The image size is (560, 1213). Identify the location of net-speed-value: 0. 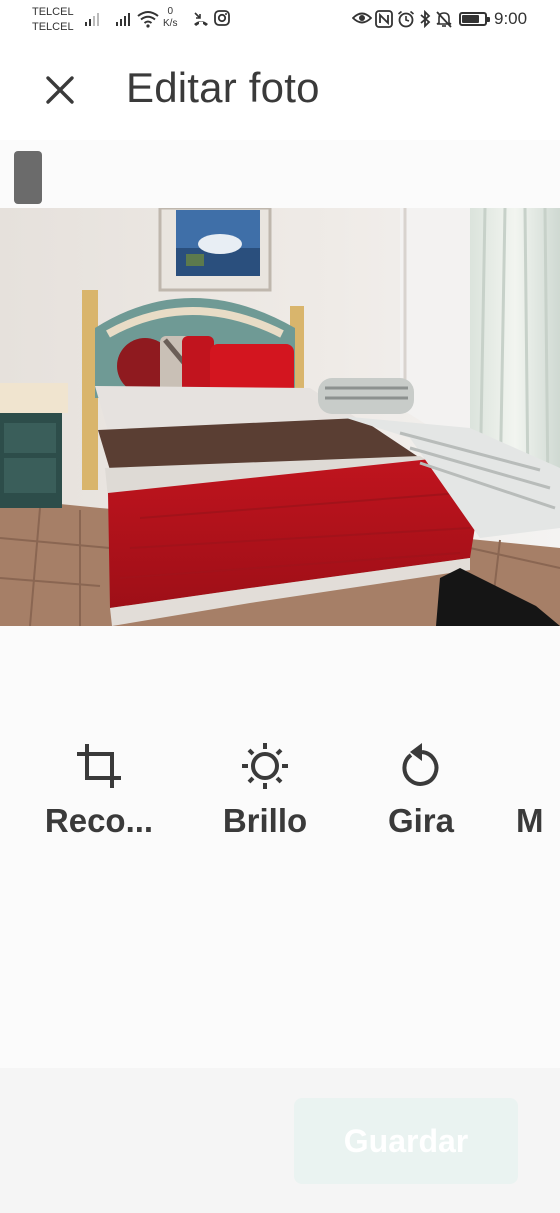
(170, 11).